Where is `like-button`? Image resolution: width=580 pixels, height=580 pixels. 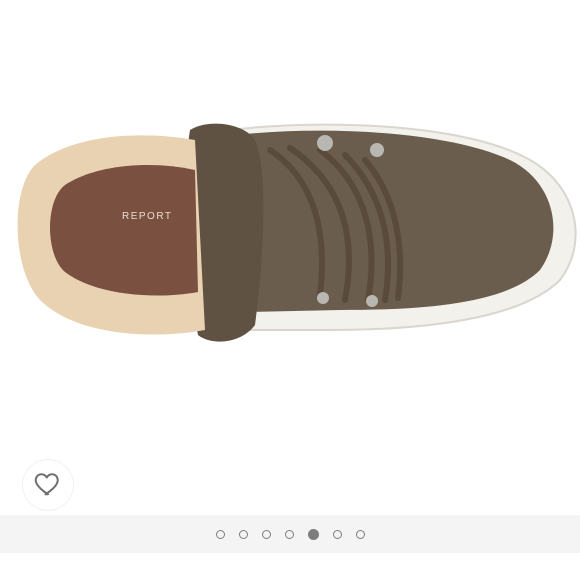 like-button is located at coordinates (48, 485).